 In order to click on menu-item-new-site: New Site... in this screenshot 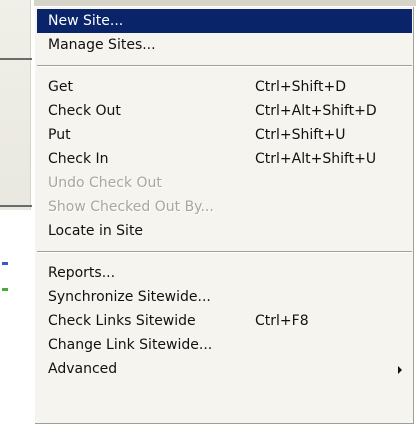, I will do `click(224, 21)`.